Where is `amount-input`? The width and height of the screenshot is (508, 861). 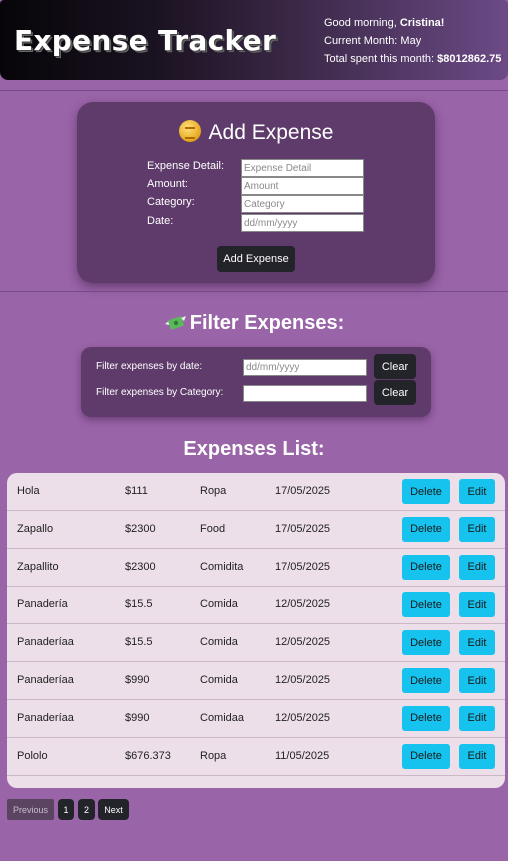
amount-input is located at coordinates (302, 186).